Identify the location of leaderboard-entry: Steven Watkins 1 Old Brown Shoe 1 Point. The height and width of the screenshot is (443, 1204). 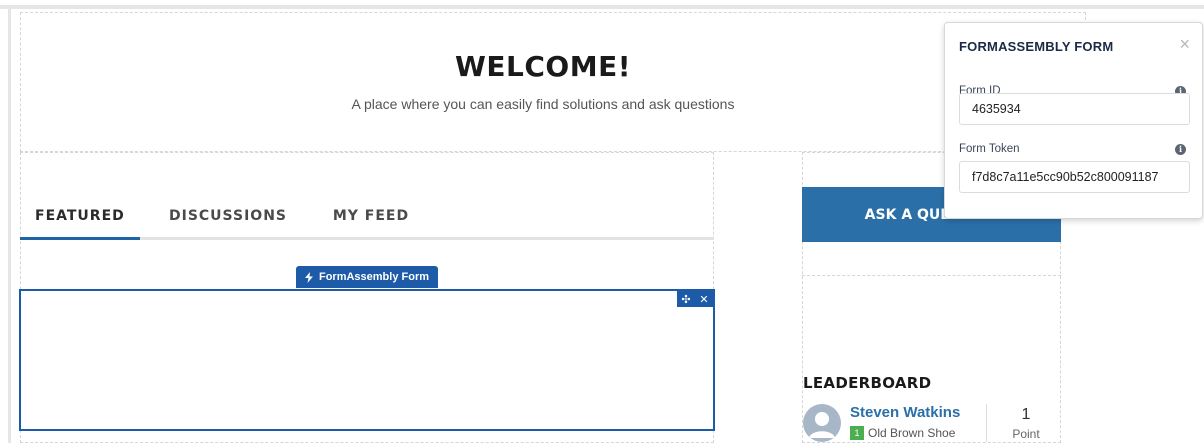
(932, 422).